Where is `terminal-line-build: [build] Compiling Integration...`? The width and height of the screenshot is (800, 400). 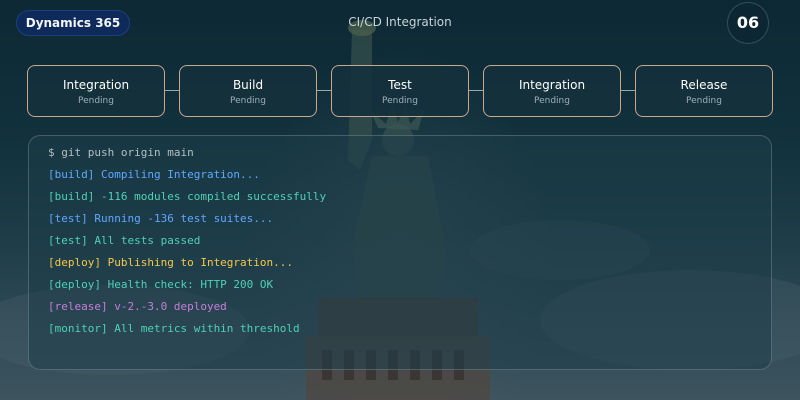
terminal-line-build: [build] Compiling Integration... is located at coordinates (154, 174).